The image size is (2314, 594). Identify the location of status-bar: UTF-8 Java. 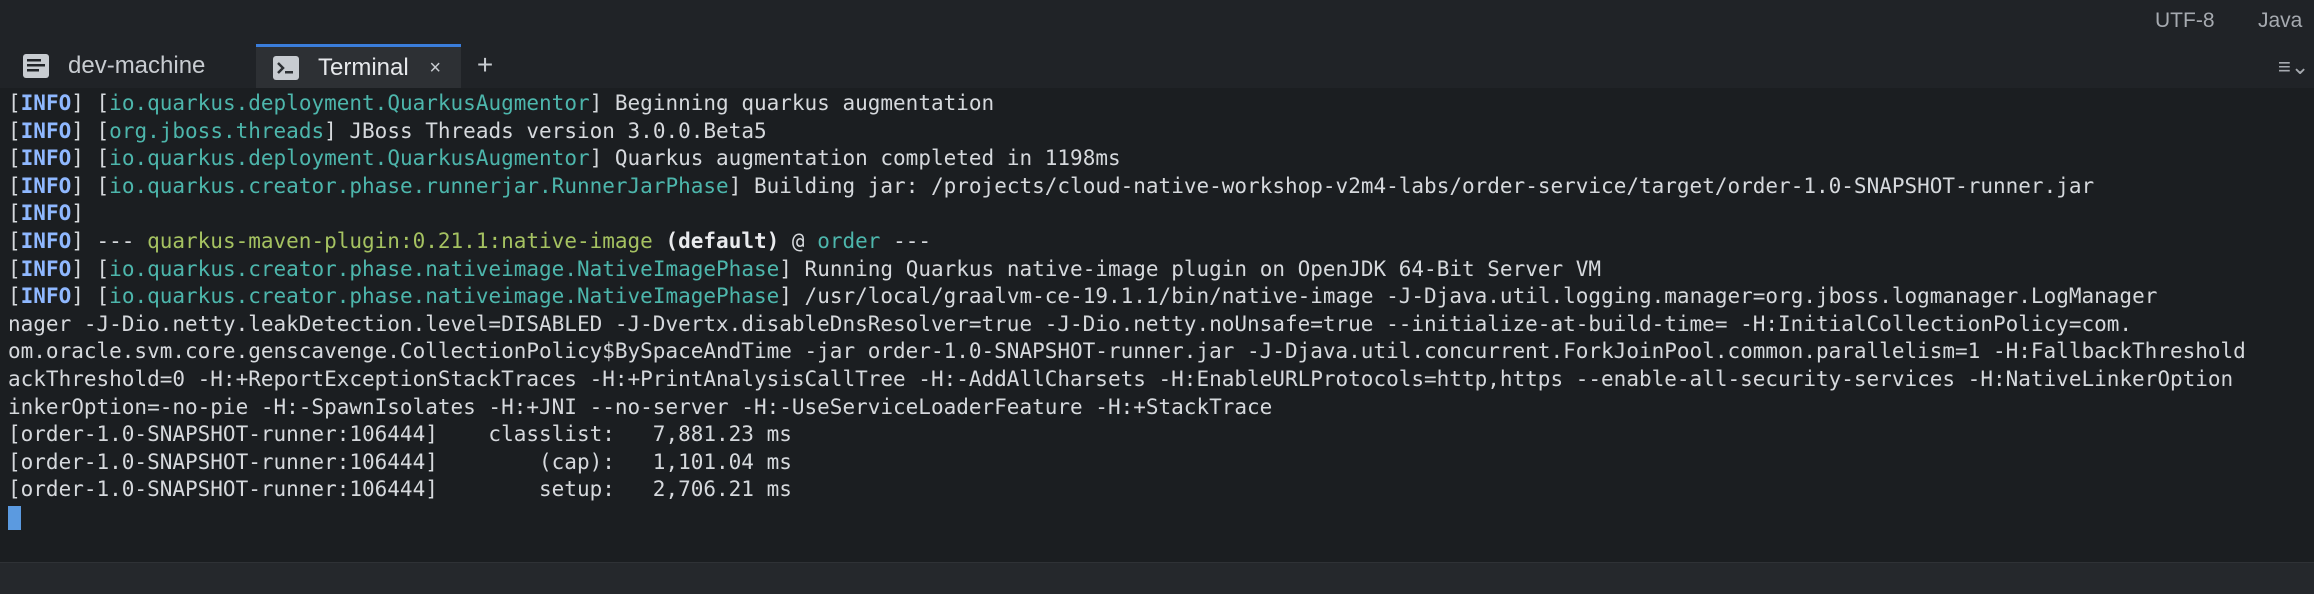
(1157, 22).